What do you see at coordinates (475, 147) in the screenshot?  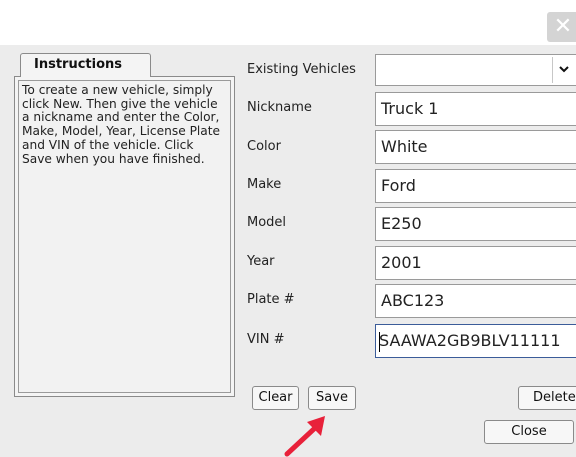 I see `color-field: White` at bounding box center [475, 147].